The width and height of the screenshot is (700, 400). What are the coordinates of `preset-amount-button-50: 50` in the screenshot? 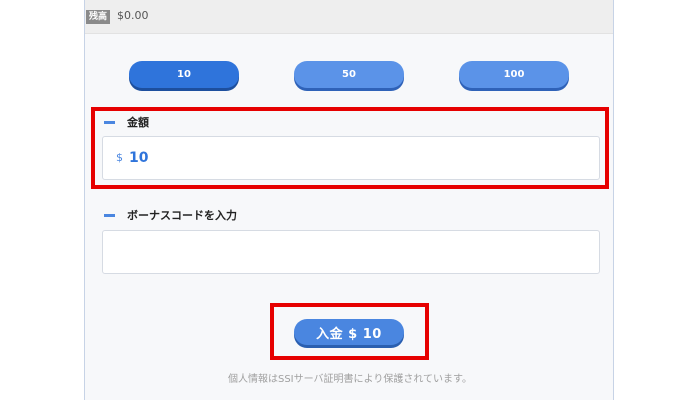 It's located at (349, 74).